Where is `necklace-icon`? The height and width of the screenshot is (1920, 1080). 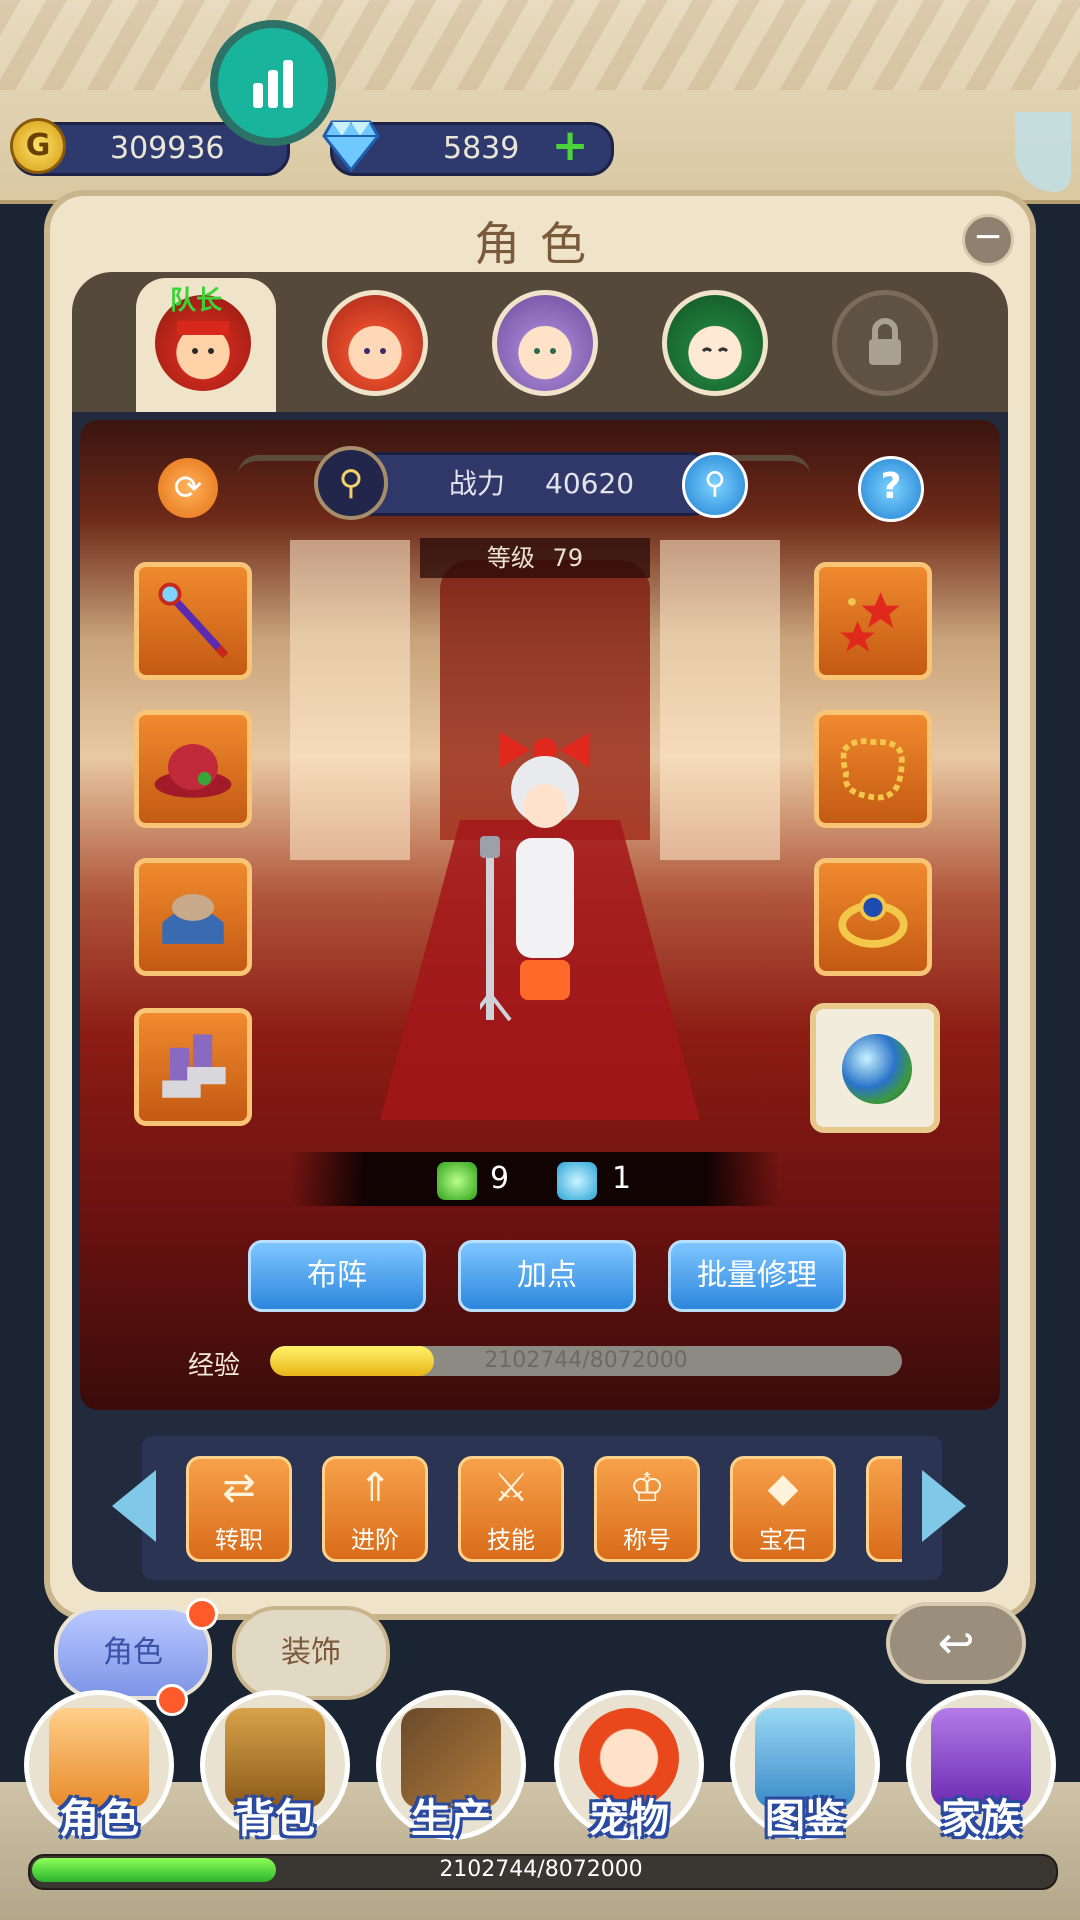
necklace-icon is located at coordinates (872, 769).